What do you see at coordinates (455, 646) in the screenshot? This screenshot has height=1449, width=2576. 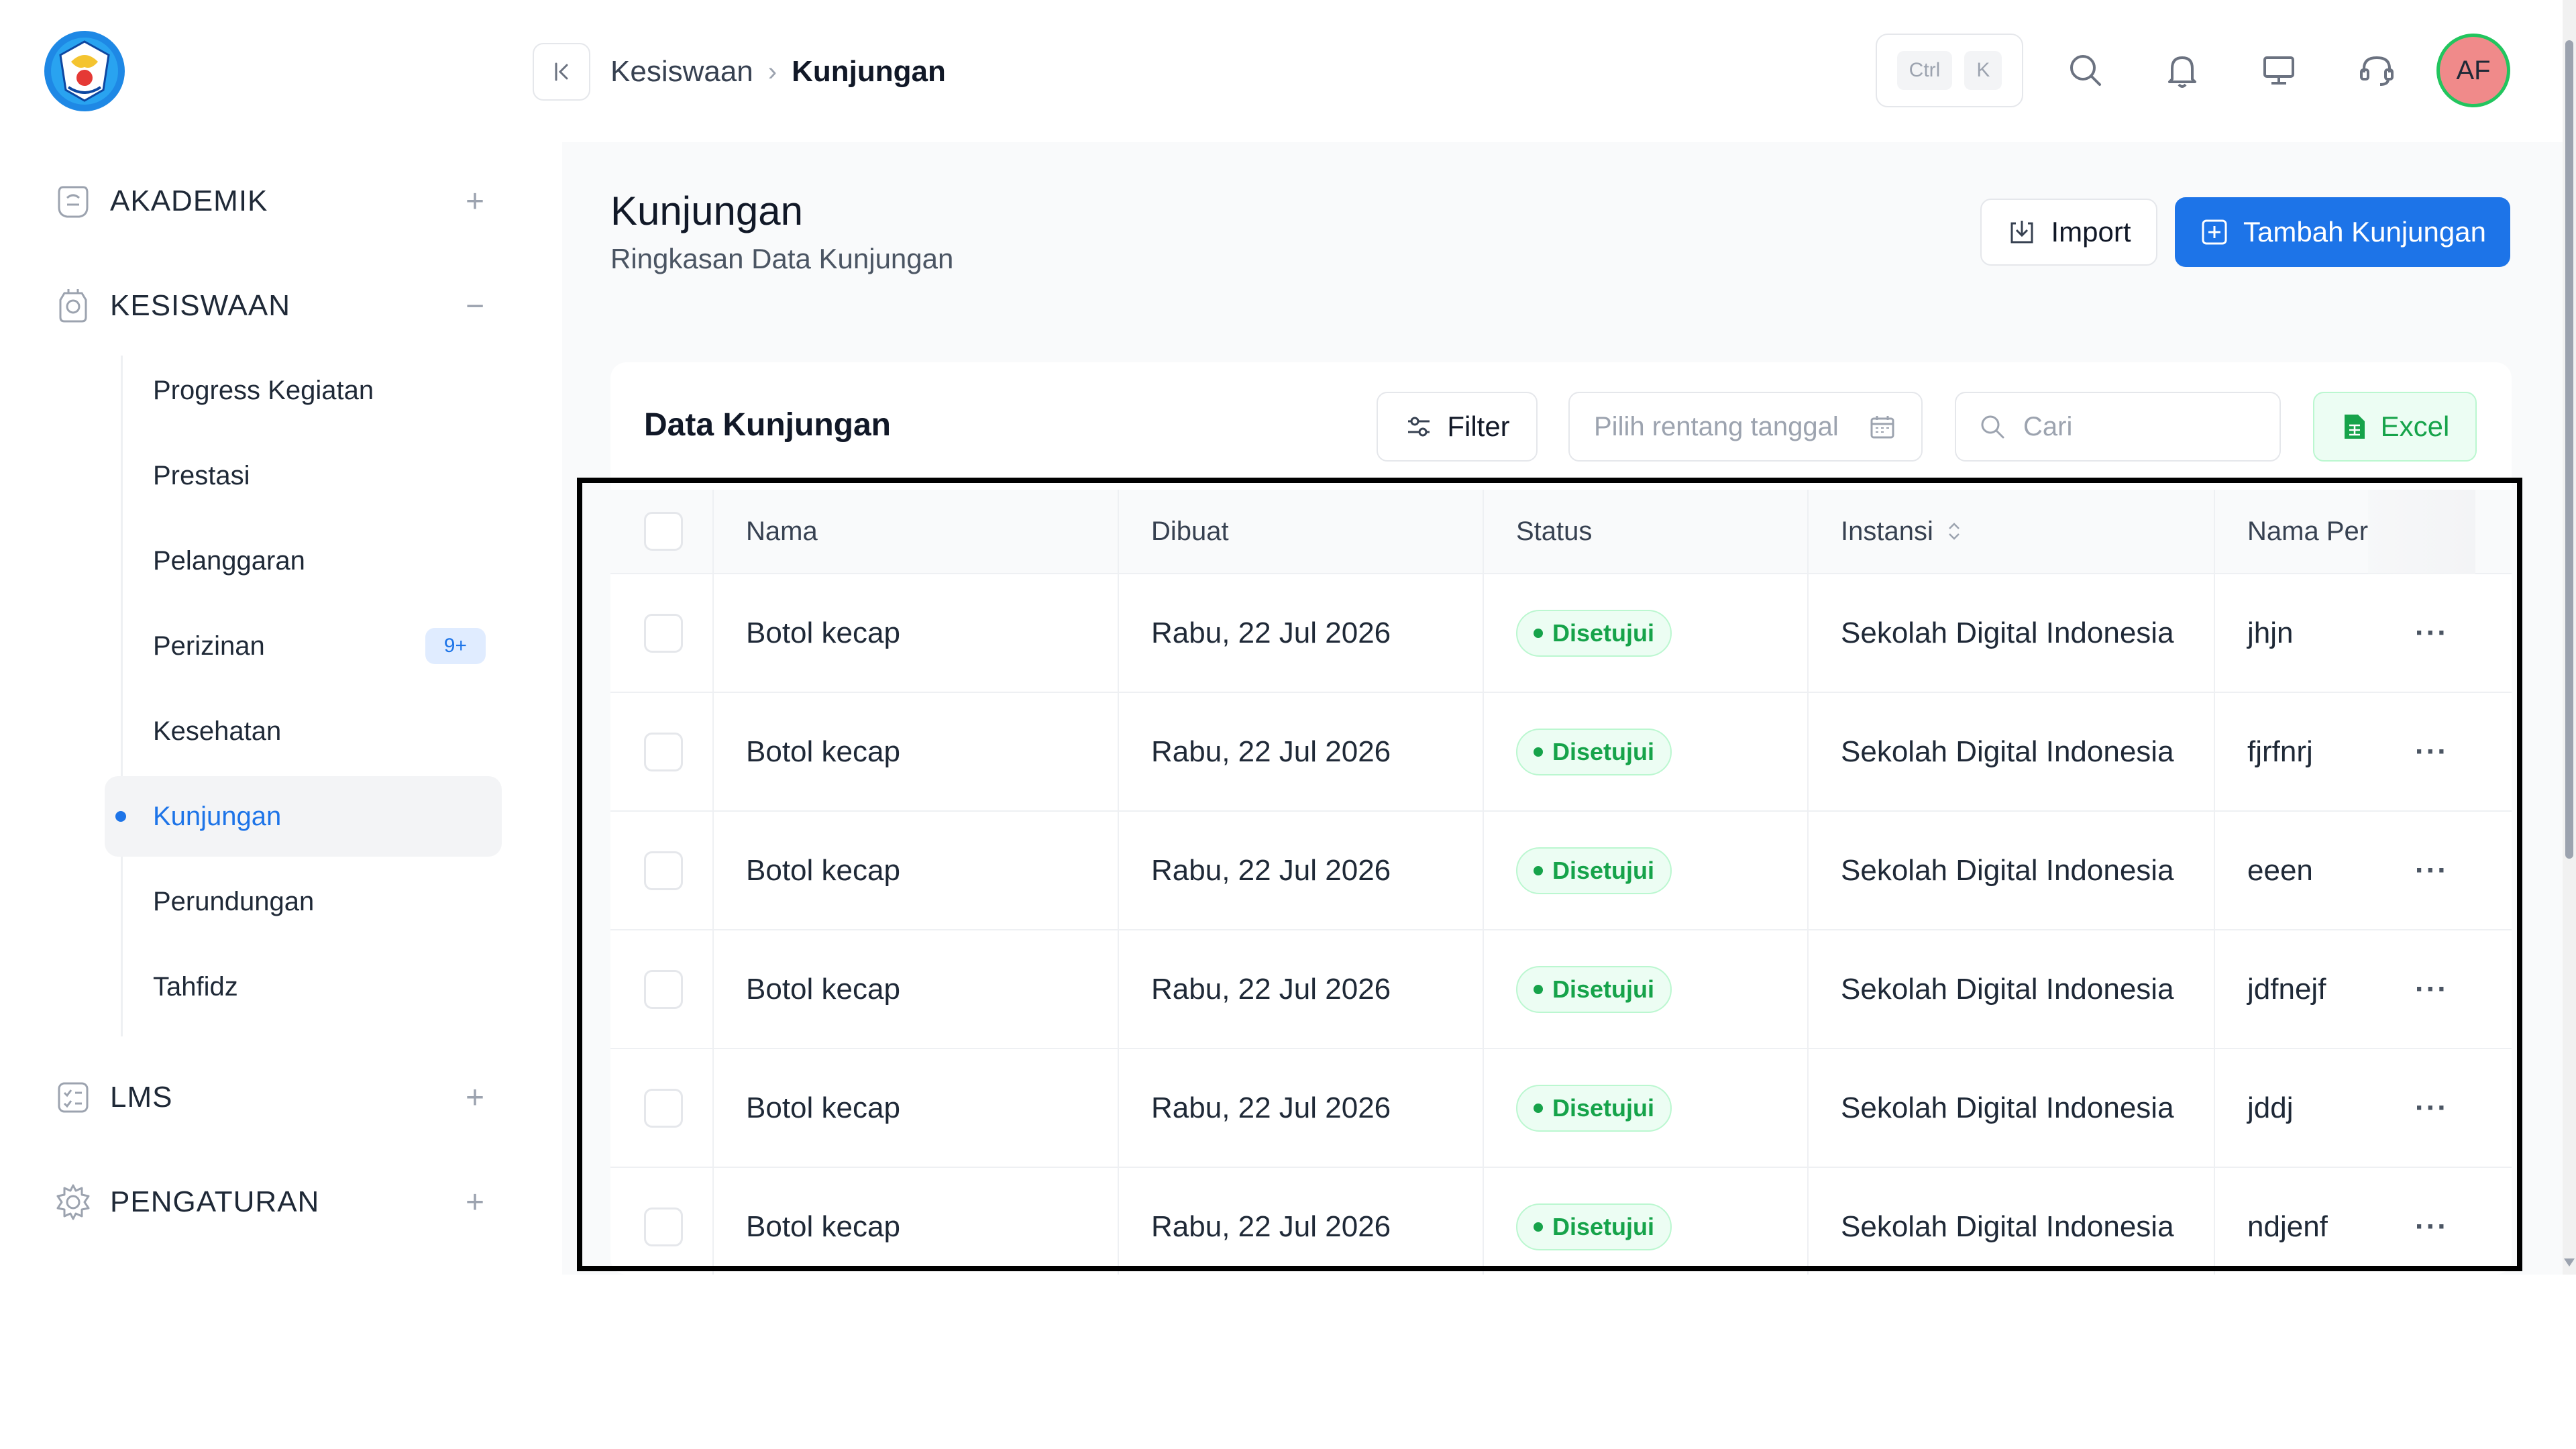 I see `count-badge: 9+` at bounding box center [455, 646].